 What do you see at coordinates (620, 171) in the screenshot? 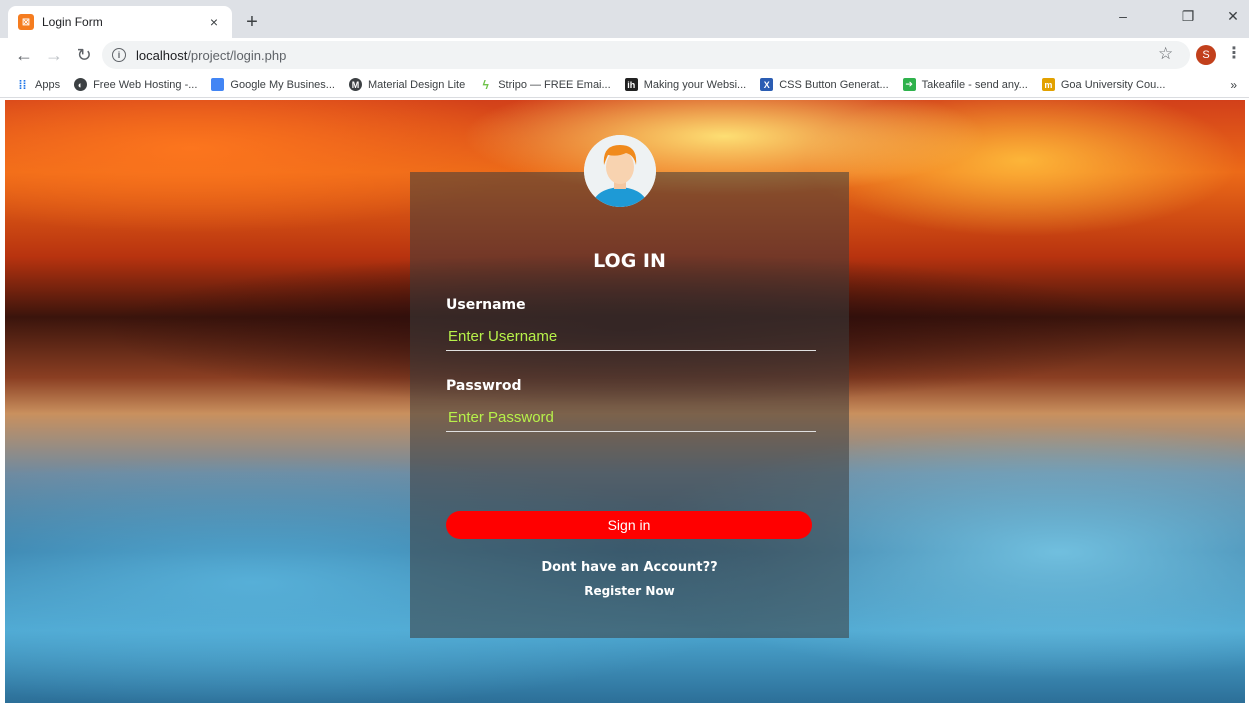
I see `user-avatar-icon` at bounding box center [620, 171].